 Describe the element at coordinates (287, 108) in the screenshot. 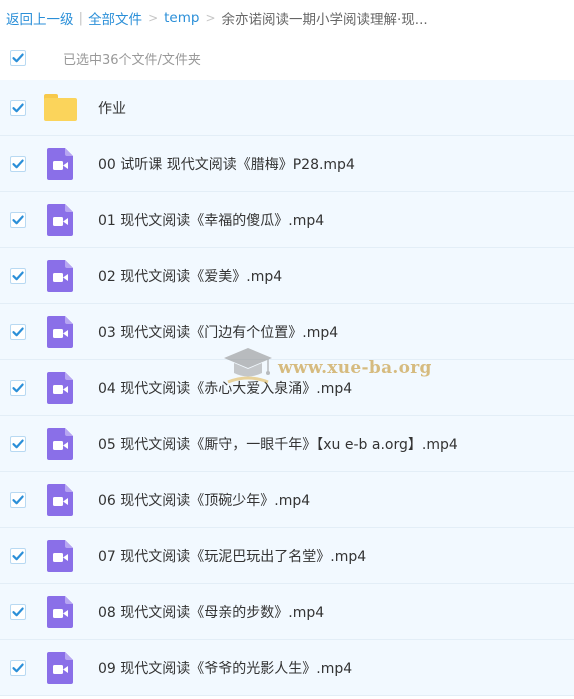

I see `file-row: 作业` at that location.